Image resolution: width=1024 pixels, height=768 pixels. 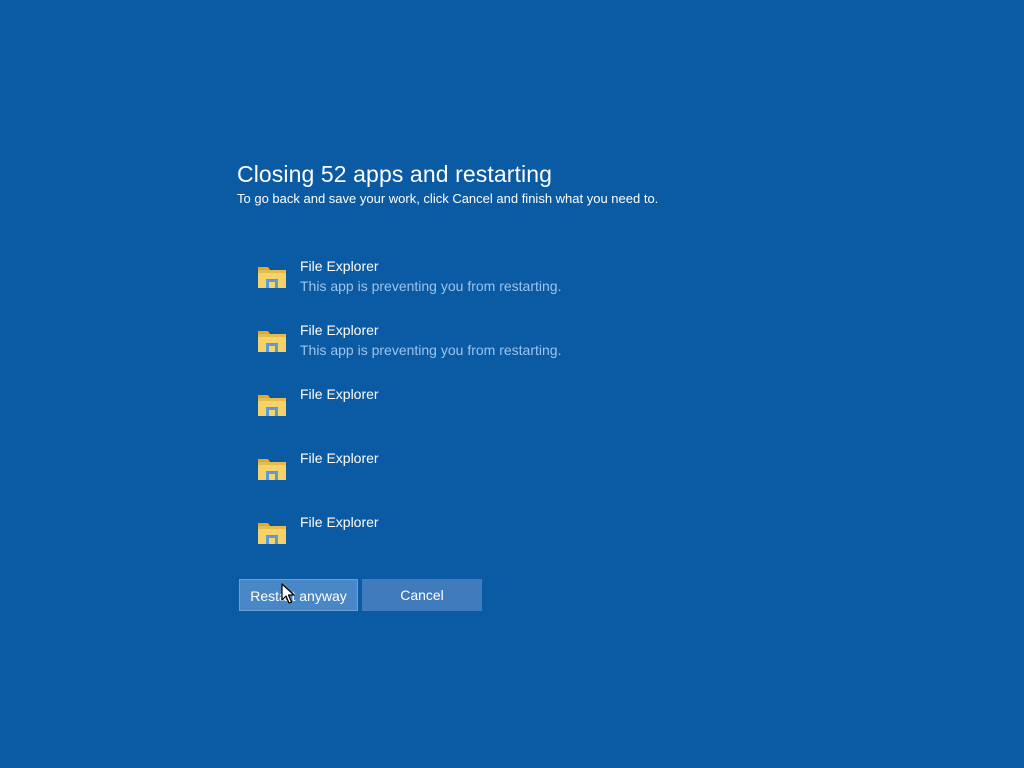 I want to click on page-title: Closing 52 apps and restarting, so click(x=394, y=174).